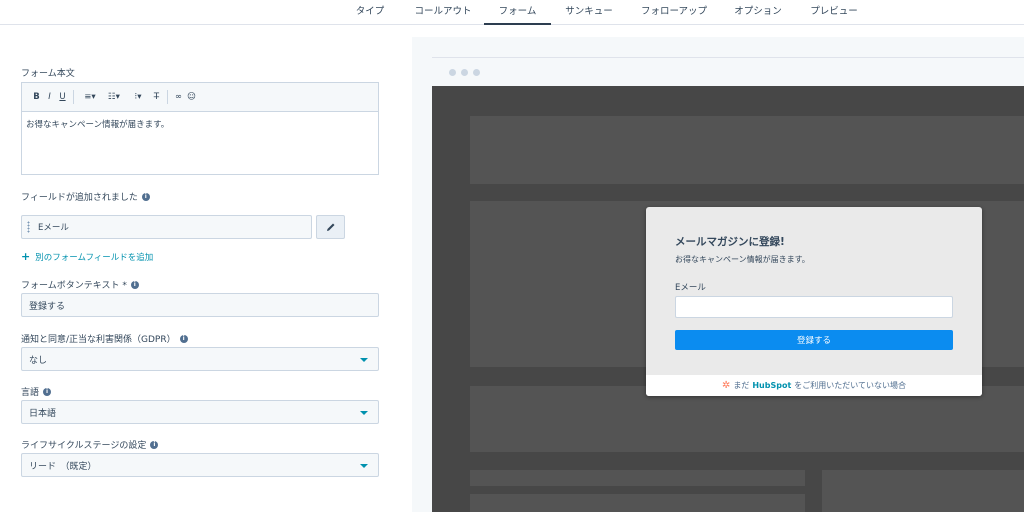 The image size is (1024, 512). I want to click on emoji-icon: ☺, so click(191, 97).